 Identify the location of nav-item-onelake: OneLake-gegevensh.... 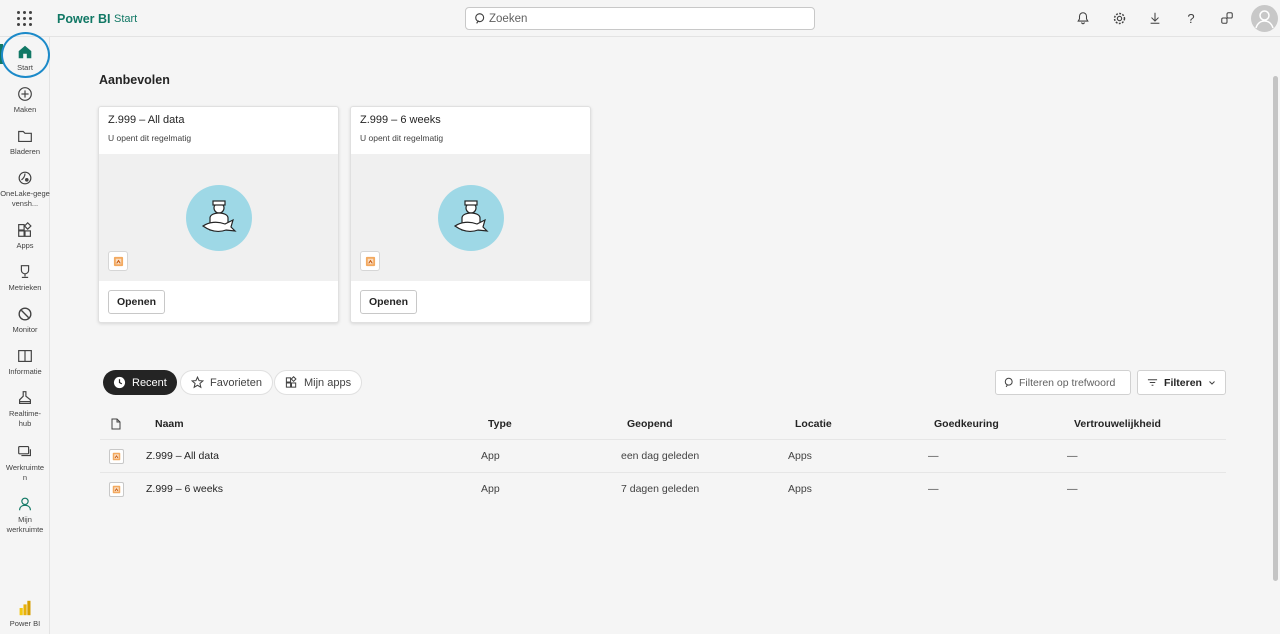
(25, 189).